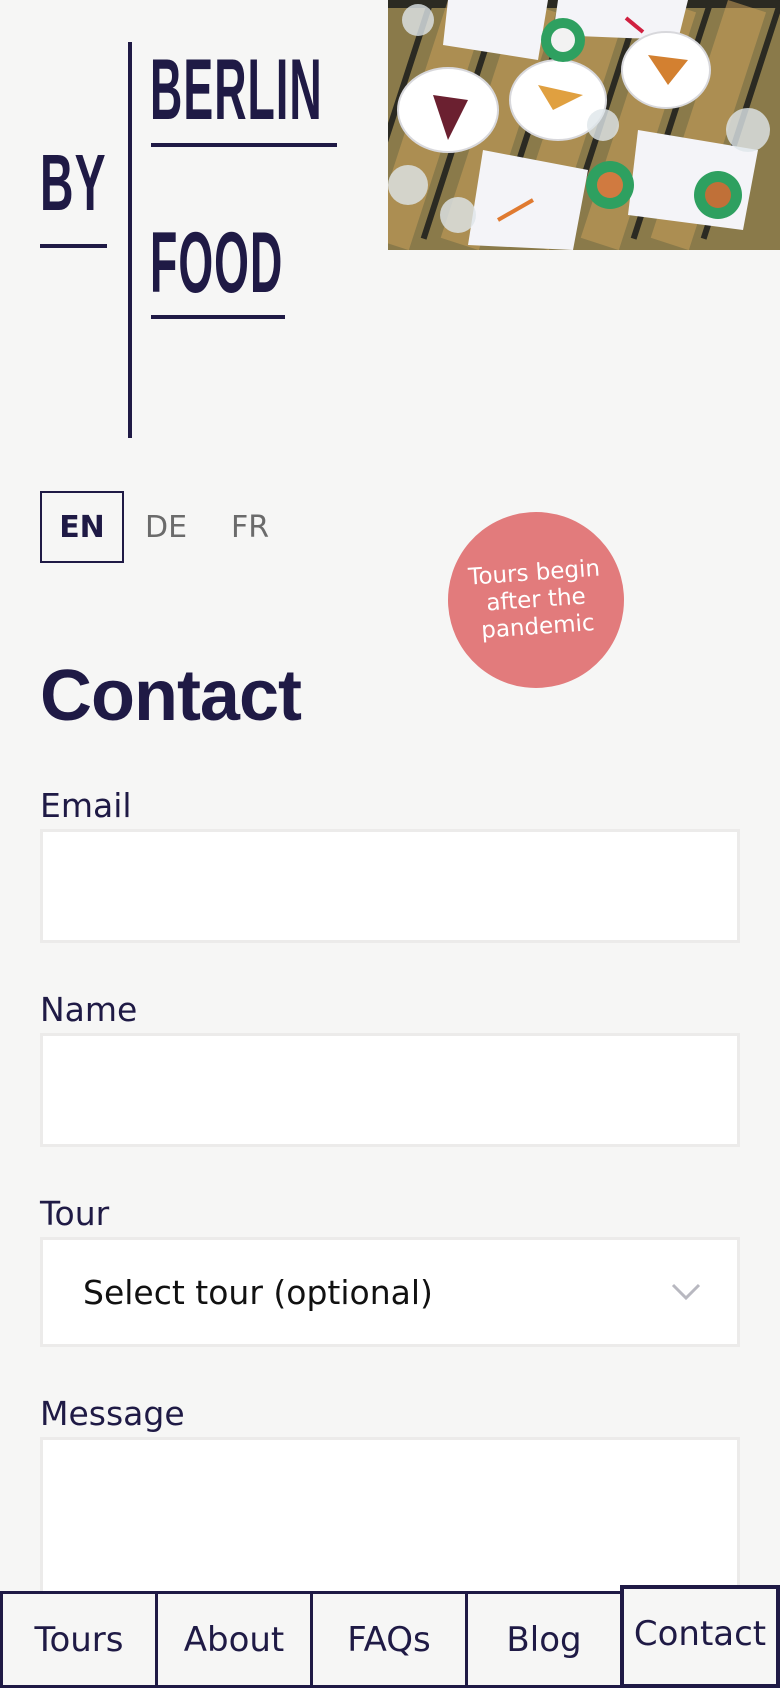  Describe the element at coordinates (79, 1639) in the screenshot. I see `nav-tours: Tours` at that location.